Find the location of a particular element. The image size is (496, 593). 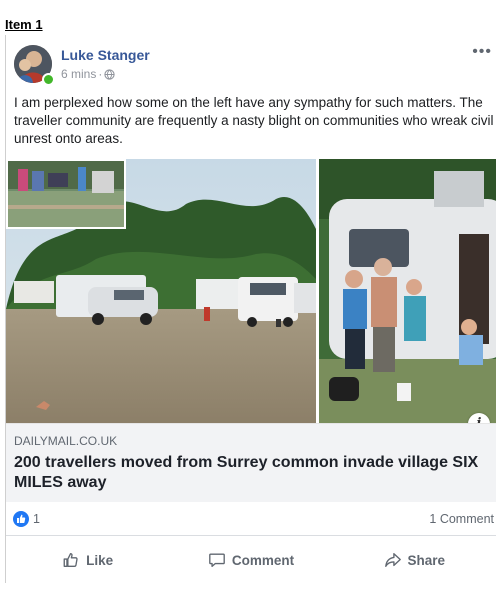

action-bar: Like Comment Share is located at coordinates (251, 560).